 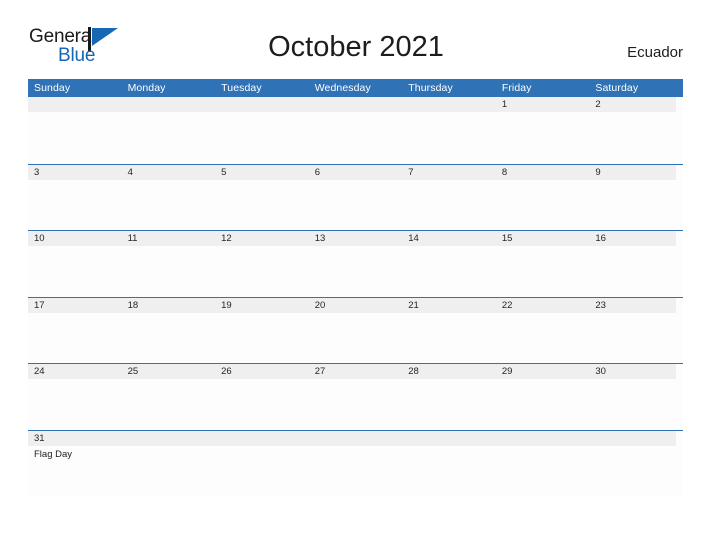 I want to click on day-number-band: 3456789, so click(x=352, y=172).